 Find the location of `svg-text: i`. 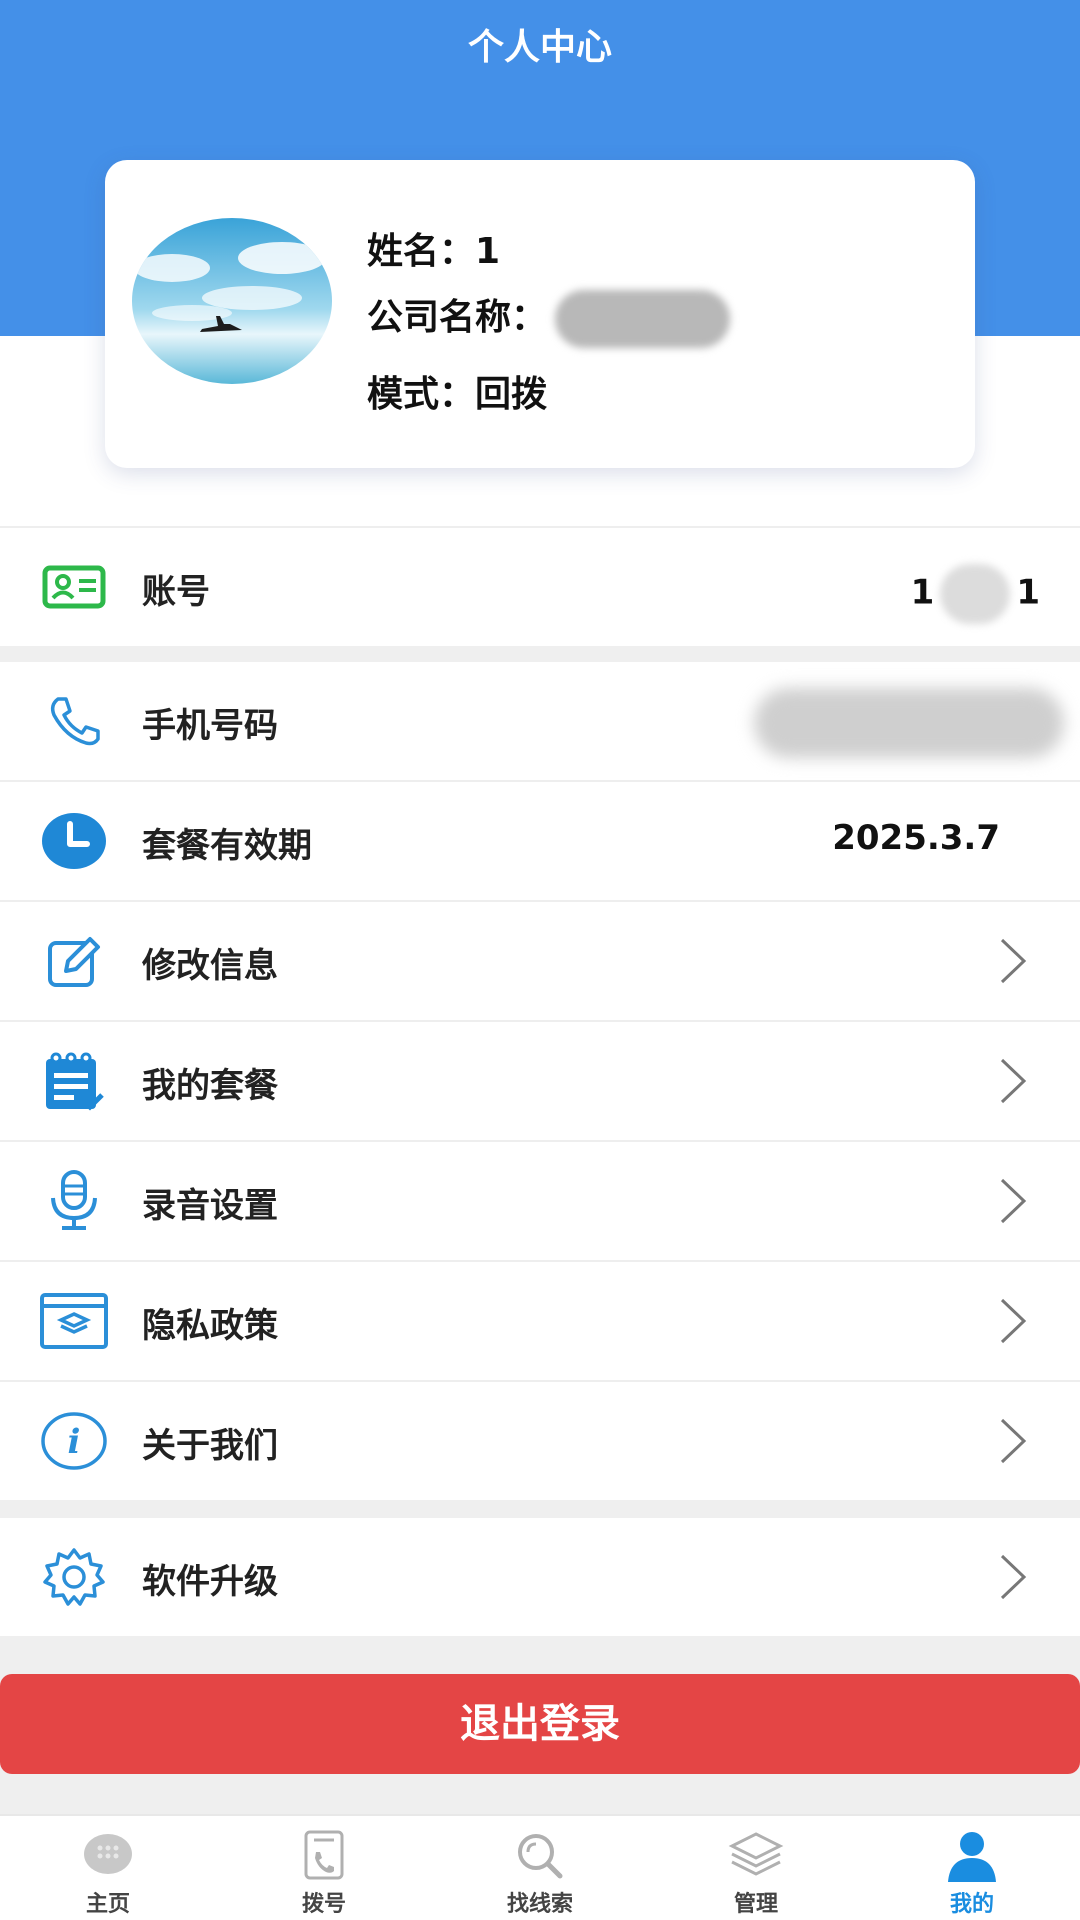

svg-text: i is located at coordinates (74, 1442).